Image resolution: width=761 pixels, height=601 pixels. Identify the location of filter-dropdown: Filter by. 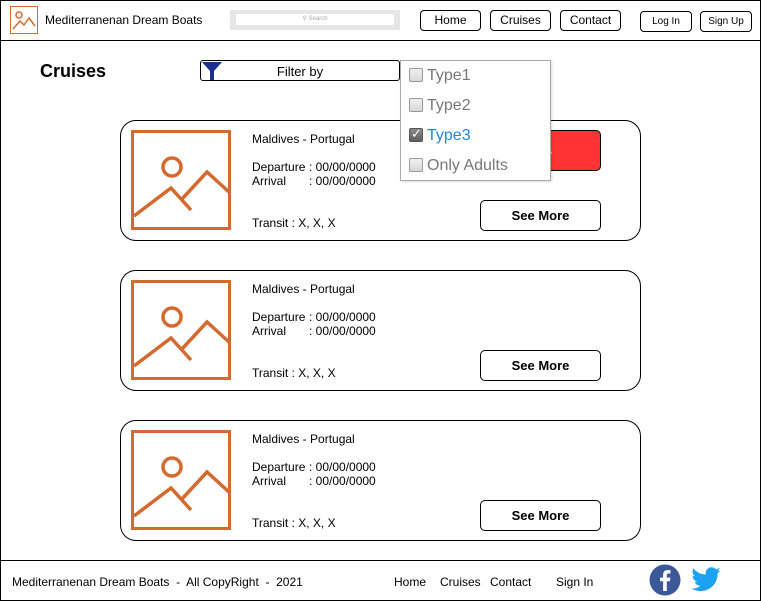
(300, 70).